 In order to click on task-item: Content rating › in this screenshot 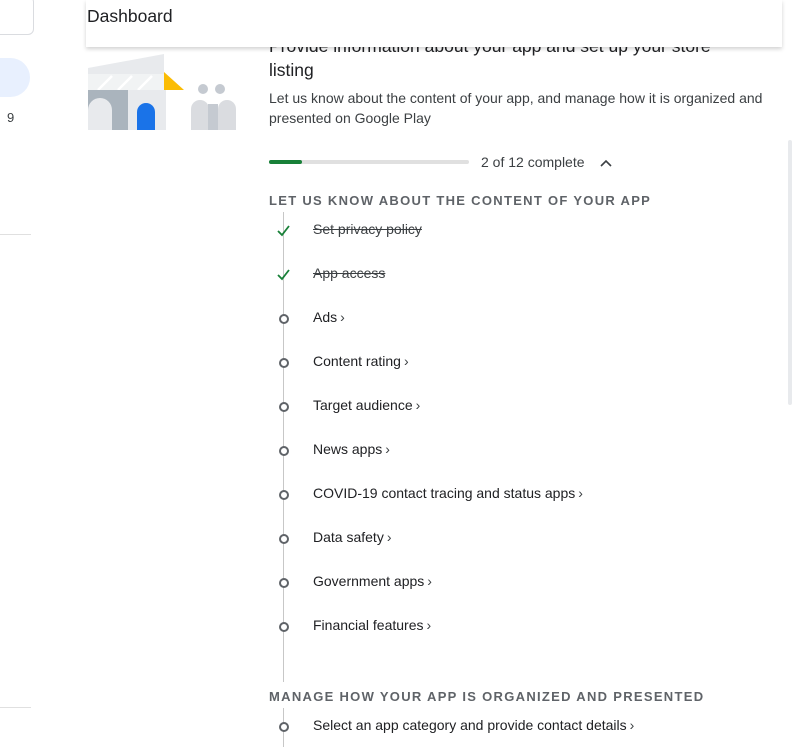, I will do `click(510, 362)`.